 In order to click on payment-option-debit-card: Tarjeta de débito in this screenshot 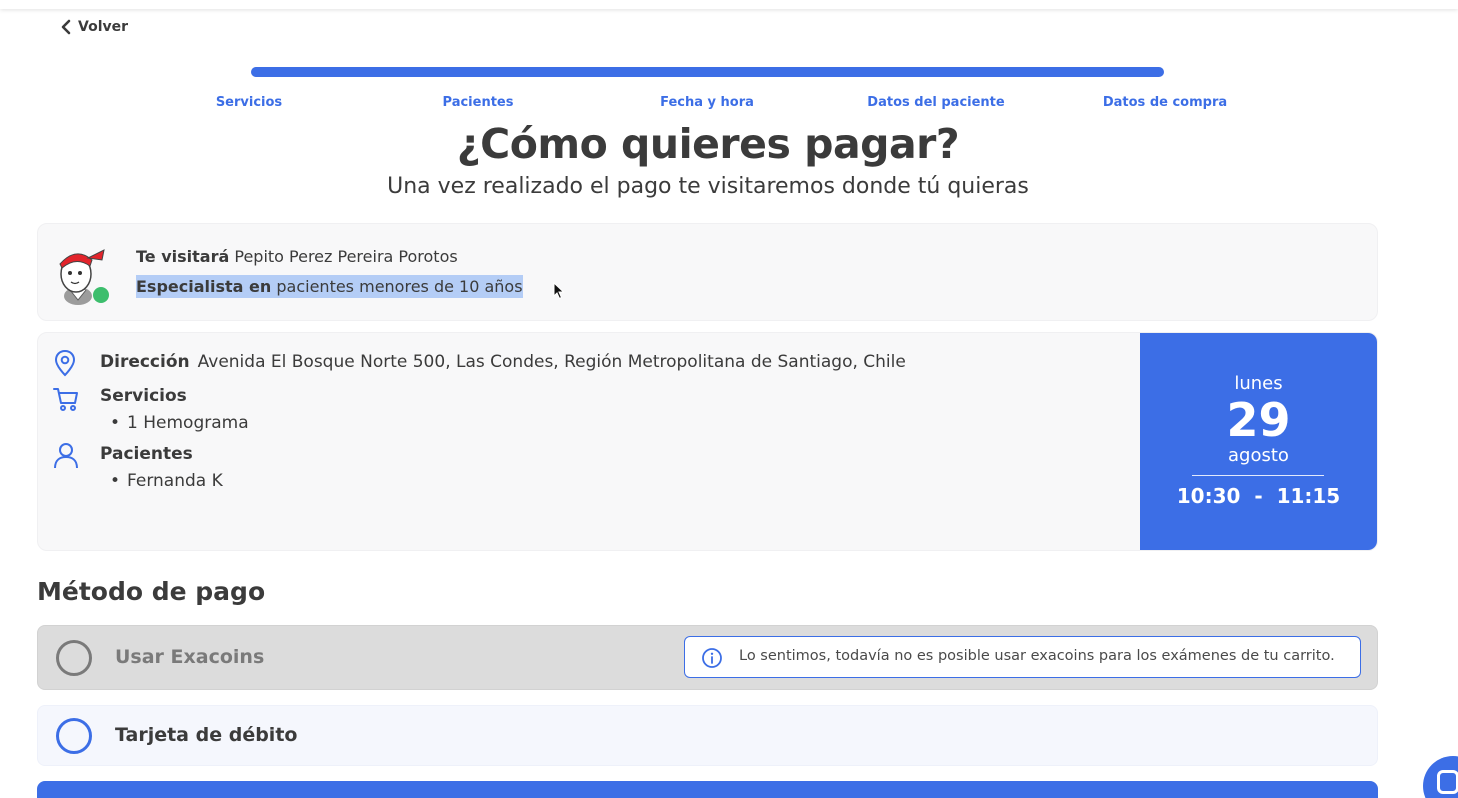, I will do `click(707, 735)`.